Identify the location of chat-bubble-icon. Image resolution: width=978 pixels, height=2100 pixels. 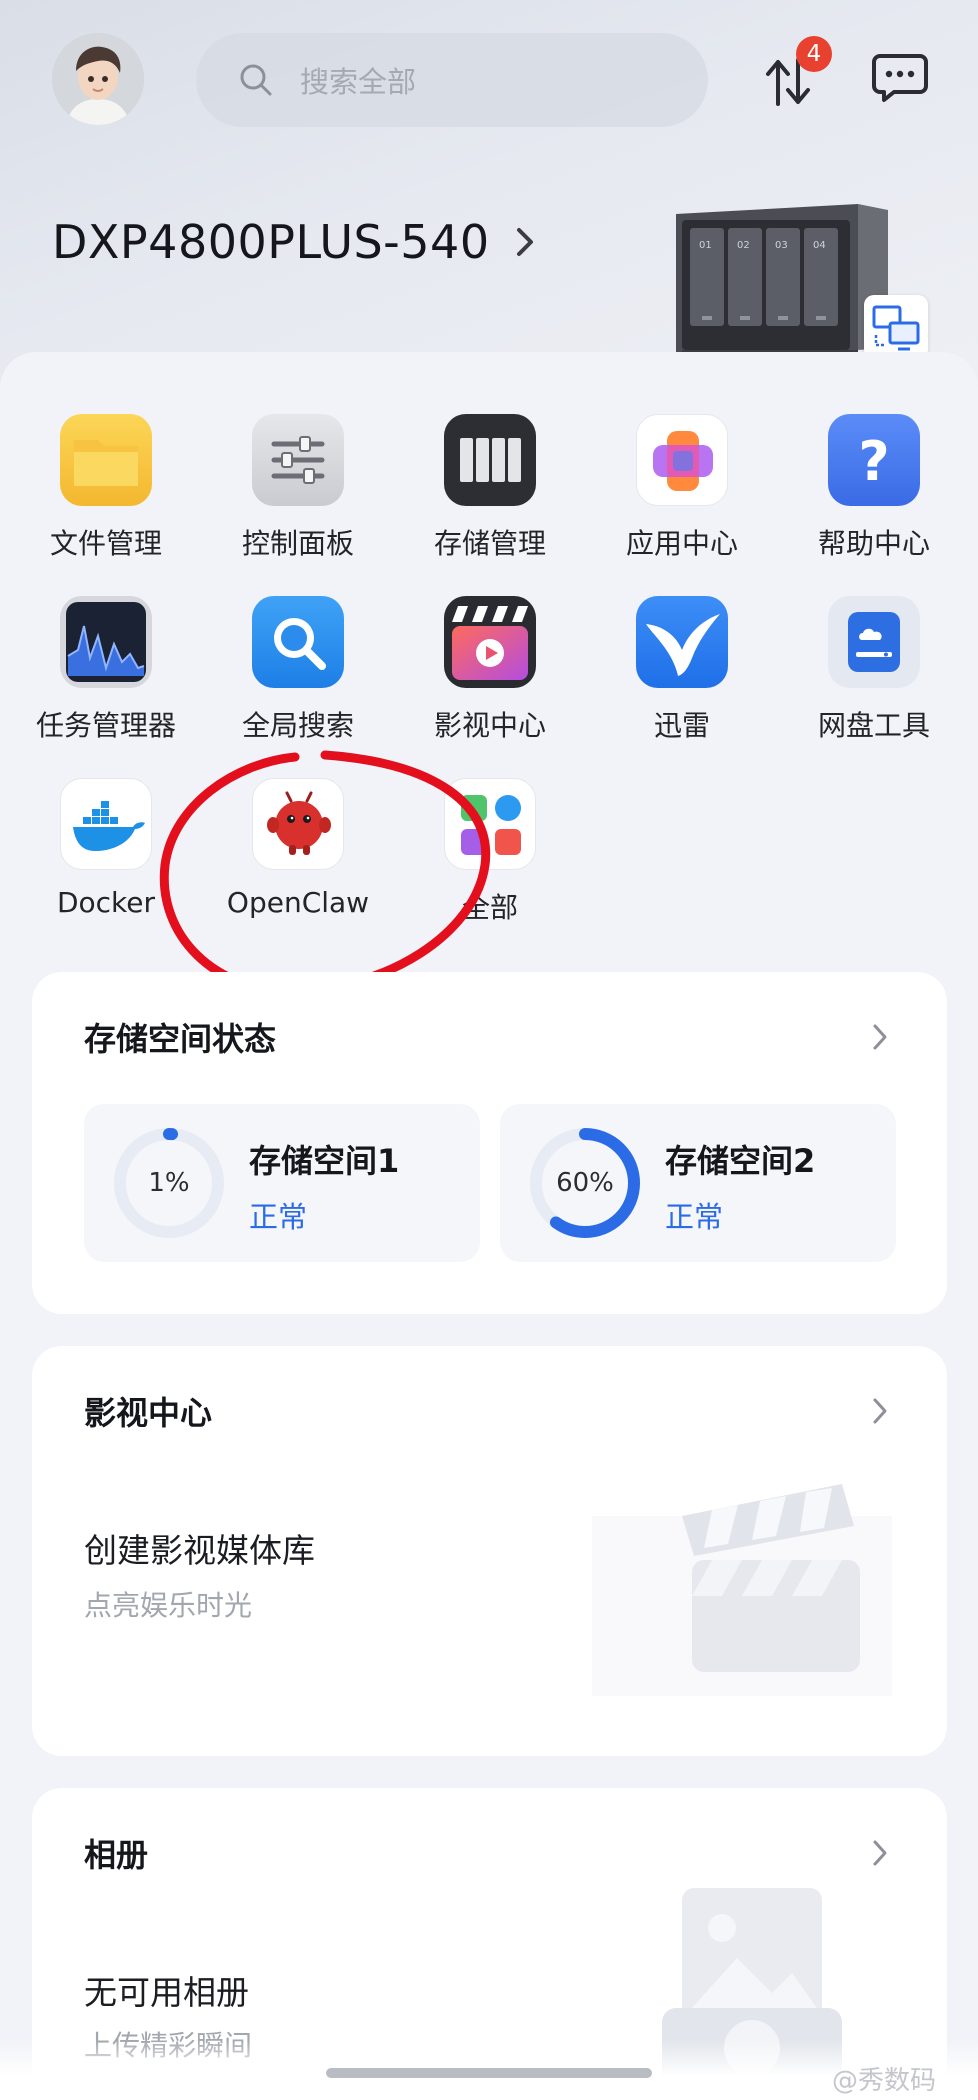
(900, 78).